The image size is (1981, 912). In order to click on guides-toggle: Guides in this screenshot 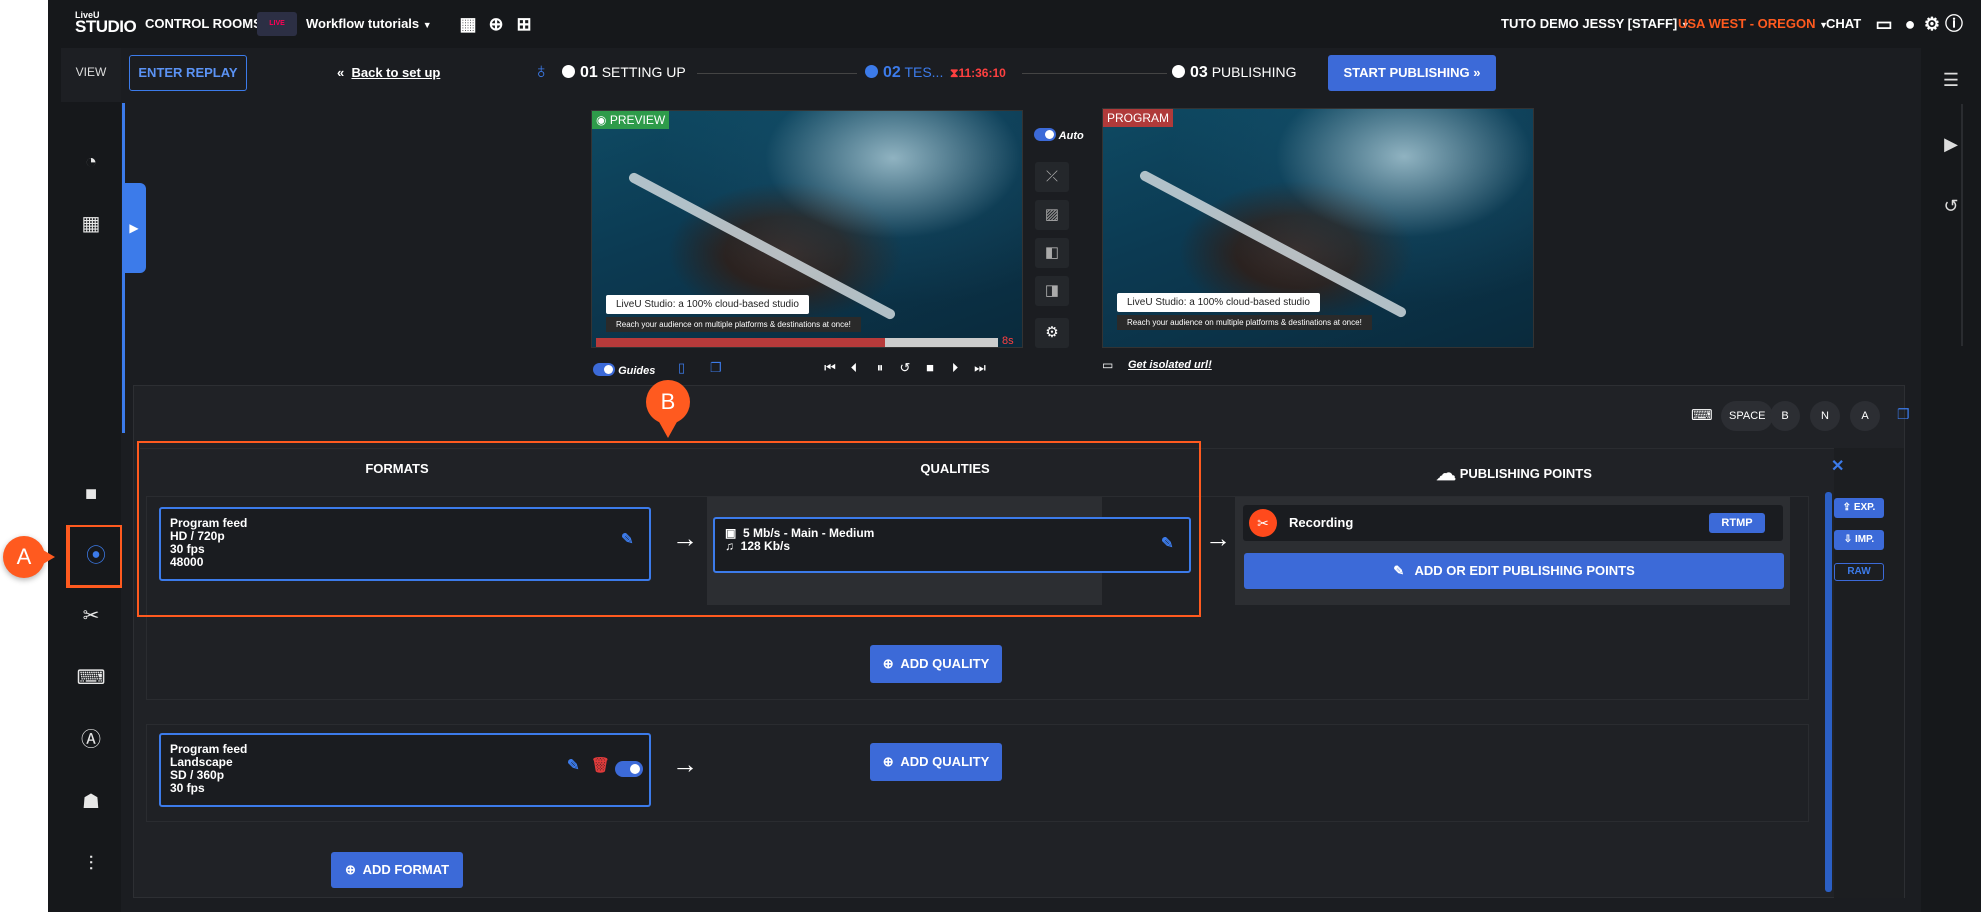, I will do `click(624, 370)`.